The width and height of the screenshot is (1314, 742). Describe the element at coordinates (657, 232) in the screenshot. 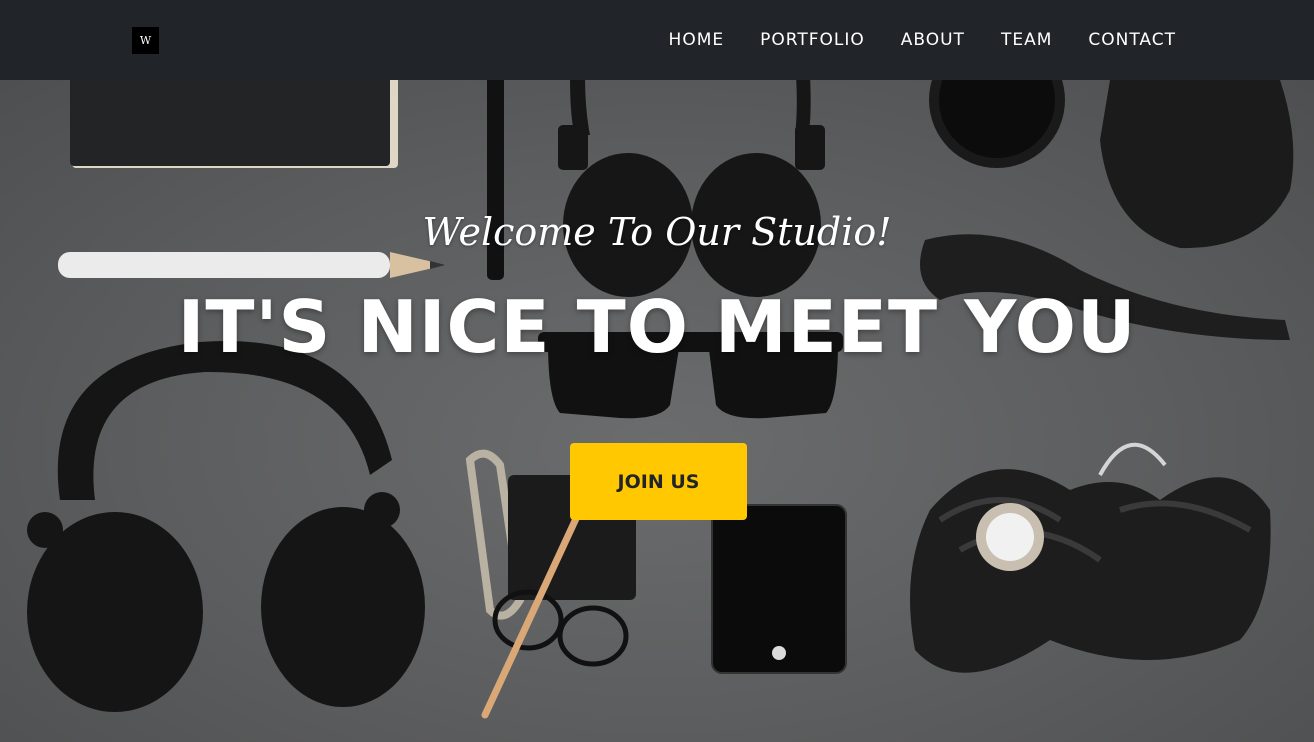

I see `hero-subheading: Welcome To Our Studio!` at that location.